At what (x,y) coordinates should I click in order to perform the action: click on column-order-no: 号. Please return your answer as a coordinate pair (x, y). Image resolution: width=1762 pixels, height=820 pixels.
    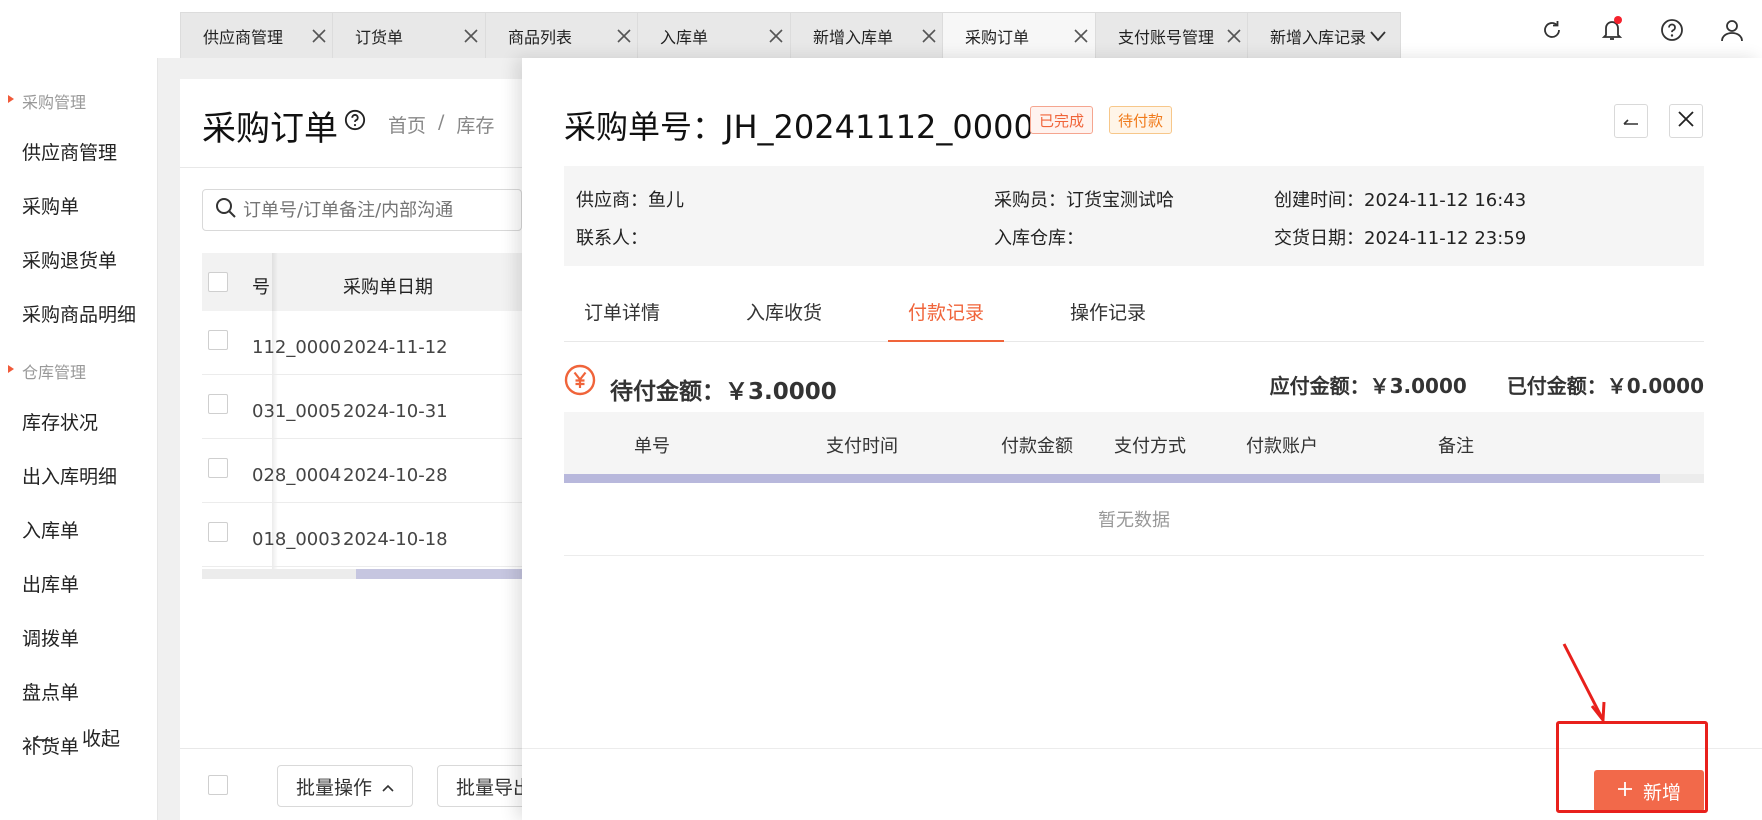
    Looking at the image, I should click on (261, 287).